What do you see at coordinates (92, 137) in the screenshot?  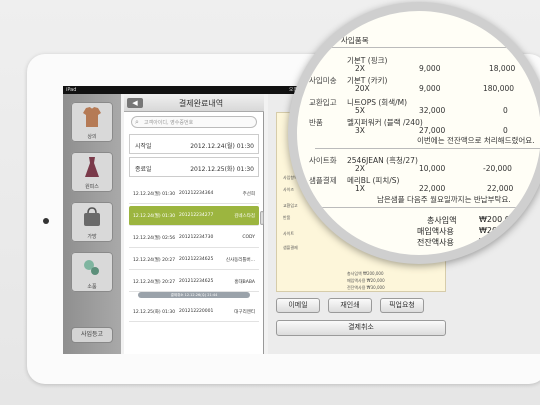 I see `category-label: 상의` at bounding box center [92, 137].